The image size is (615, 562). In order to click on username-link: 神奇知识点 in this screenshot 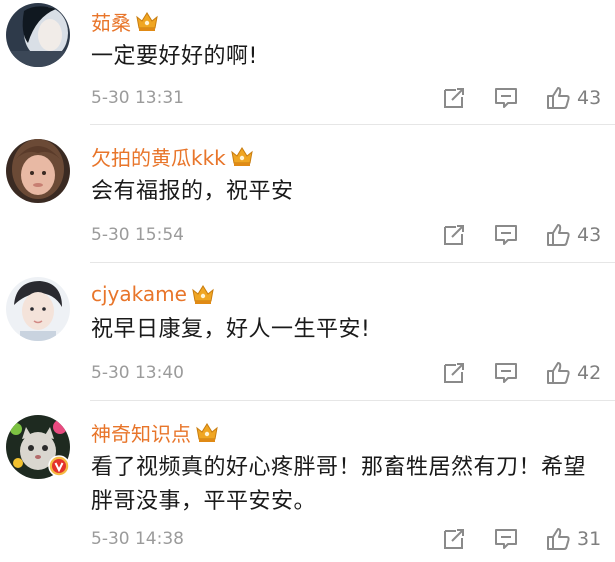, I will do `click(141, 432)`.